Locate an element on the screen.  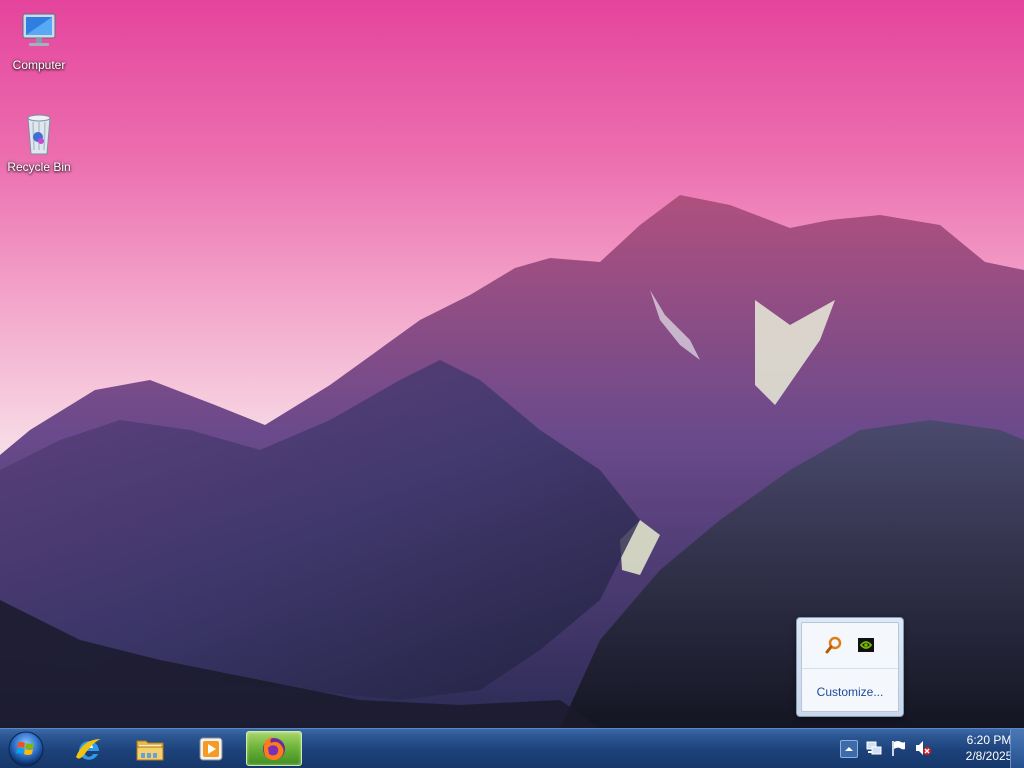
taskbar-media-player is located at coordinates (211, 748).